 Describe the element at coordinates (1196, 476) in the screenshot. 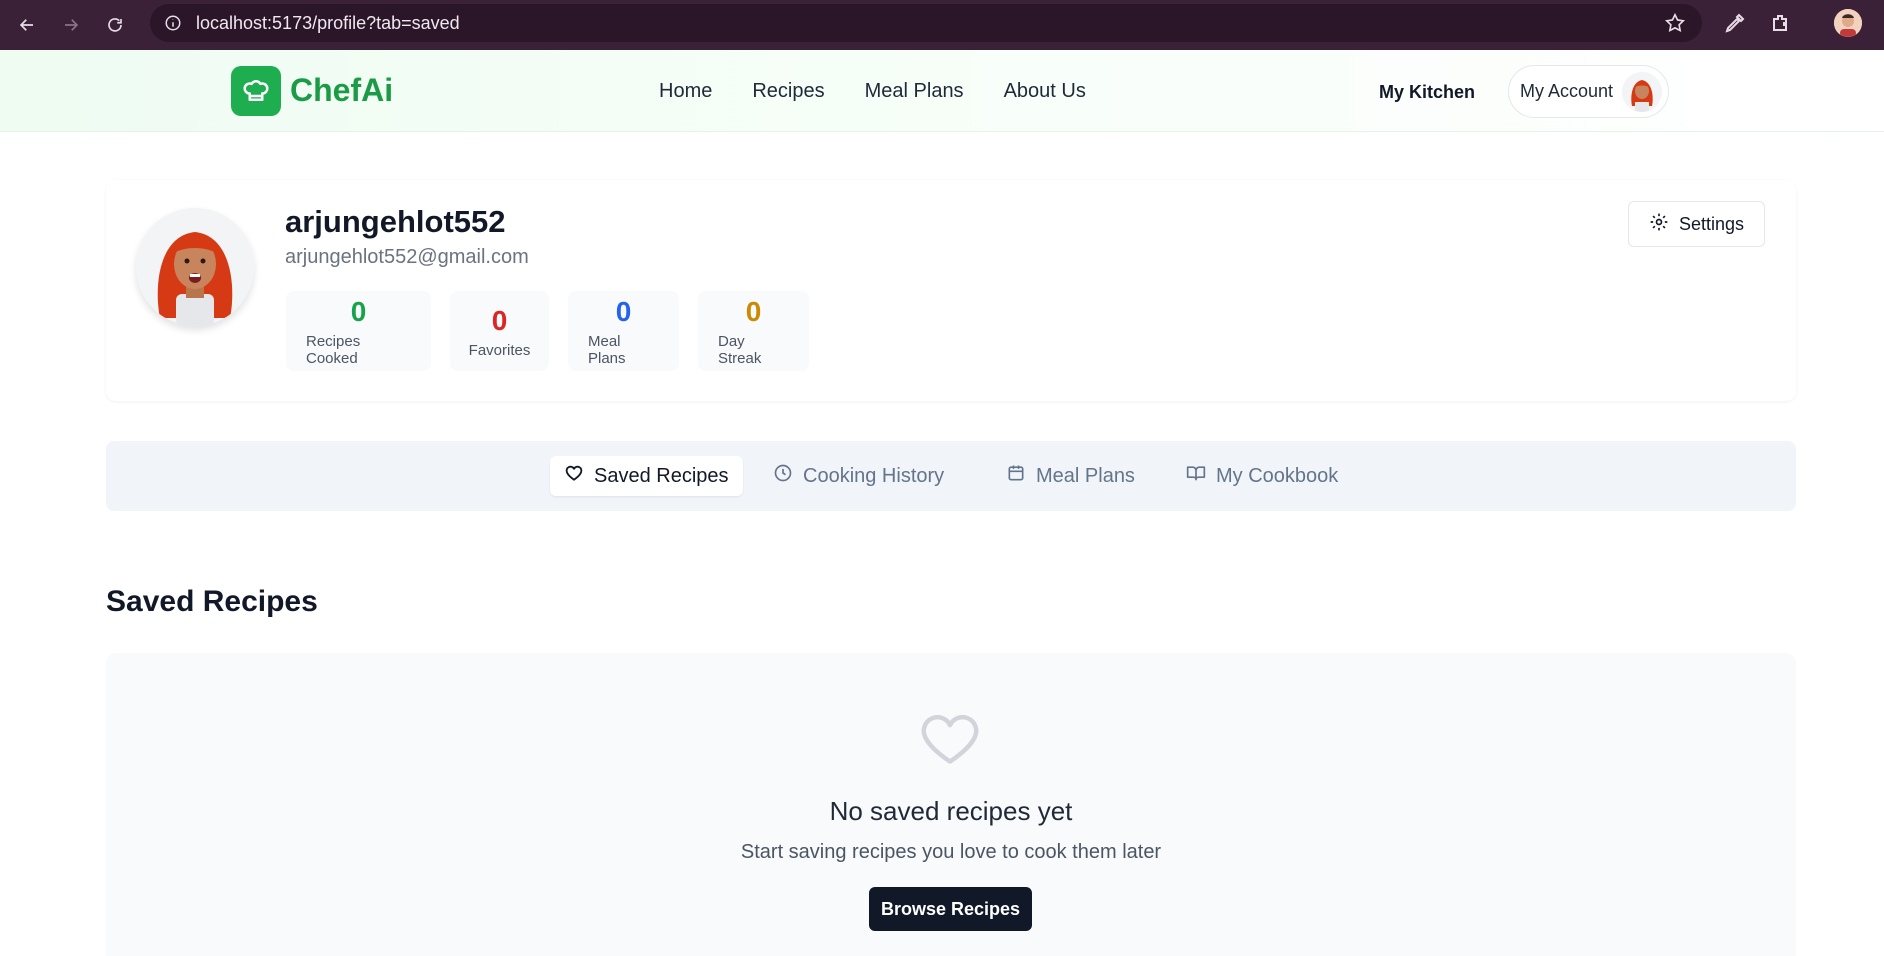

I see `book-open-icon` at that location.